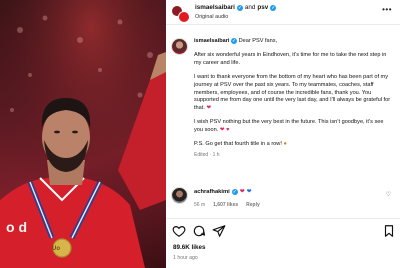  Describe the element at coordinates (184, 17) in the screenshot. I see `coauthor-avatar` at that location.